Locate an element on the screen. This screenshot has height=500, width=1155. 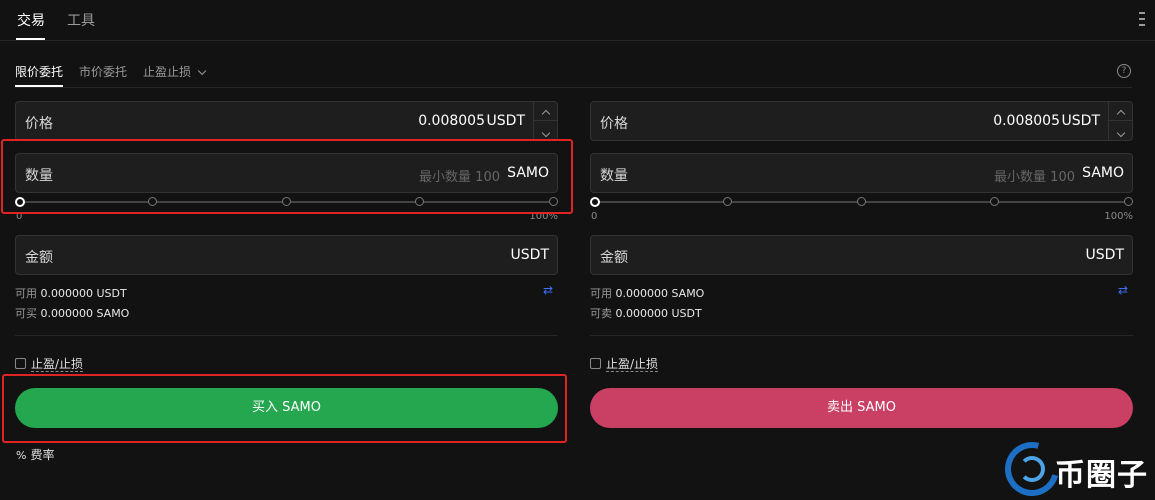
buy-available-label: 可用 is located at coordinates (26, 293).